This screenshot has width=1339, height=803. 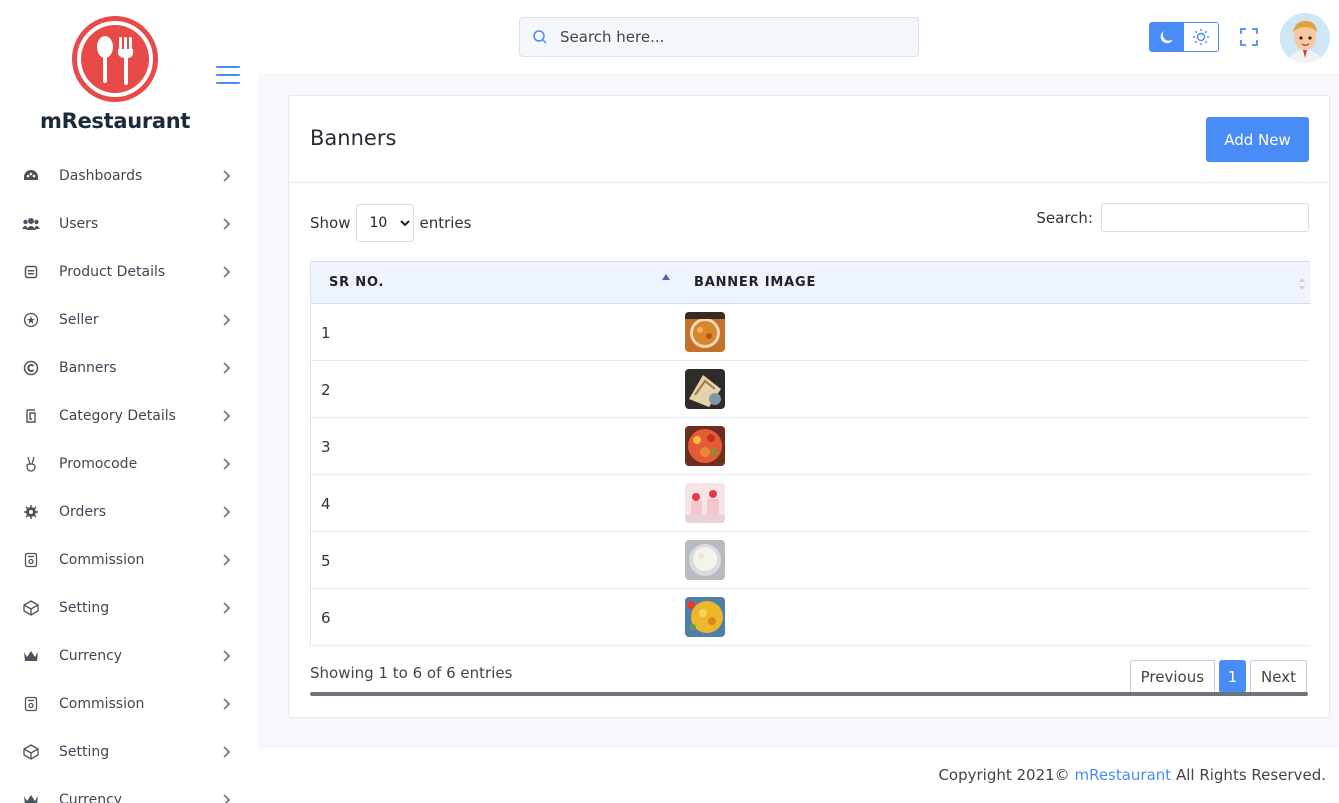 What do you see at coordinates (1249, 37) in the screenshot?
I see `fullscreen-icon` at bounding box center [1249, 37].